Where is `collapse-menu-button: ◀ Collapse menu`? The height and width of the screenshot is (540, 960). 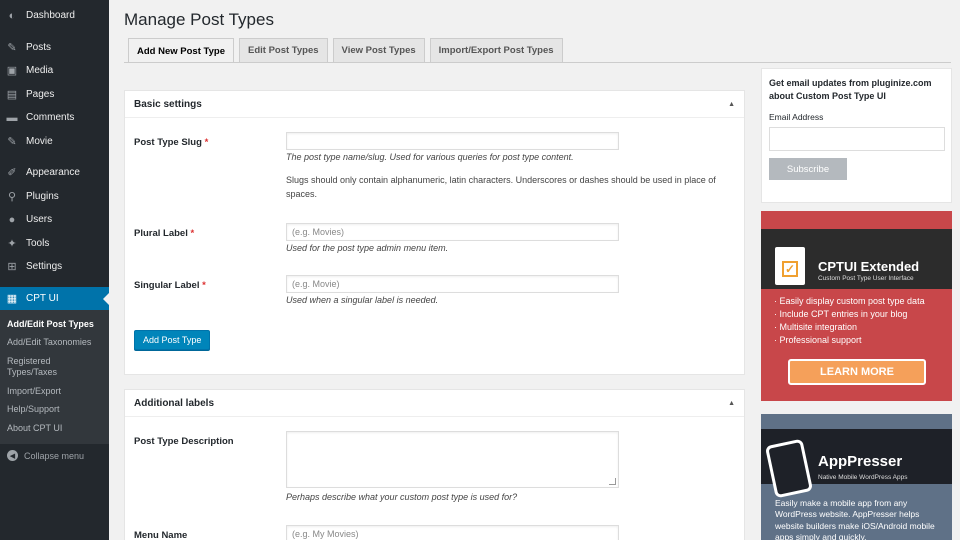 collapse-menu-button: ◀ Collapse menu is located at coordinates (54, 455).